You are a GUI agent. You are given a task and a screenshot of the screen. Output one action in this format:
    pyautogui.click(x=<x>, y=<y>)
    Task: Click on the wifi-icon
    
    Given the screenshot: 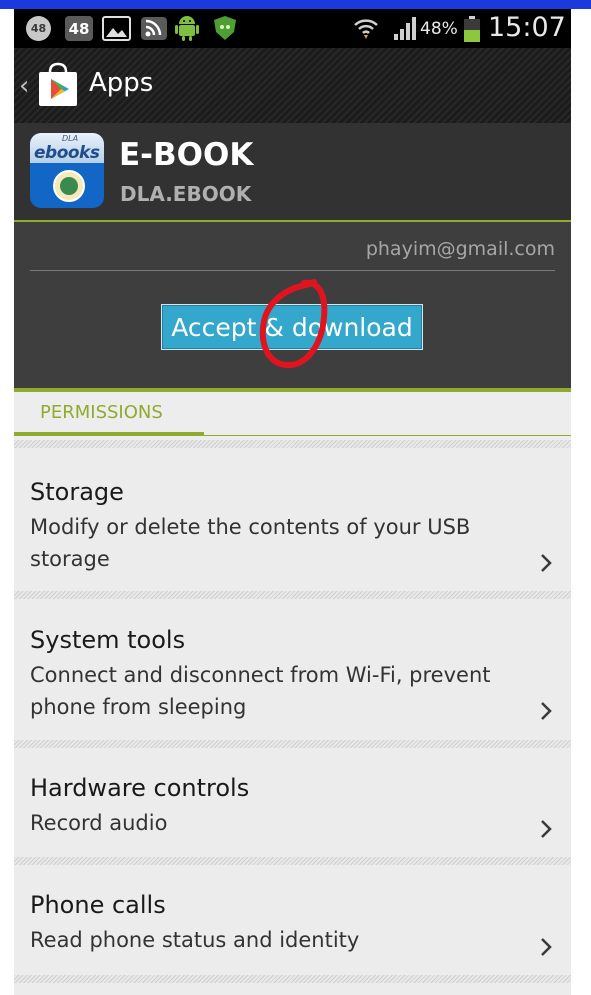 What is the action you would take?
    pyautogui.click(x=366, y=28)
    